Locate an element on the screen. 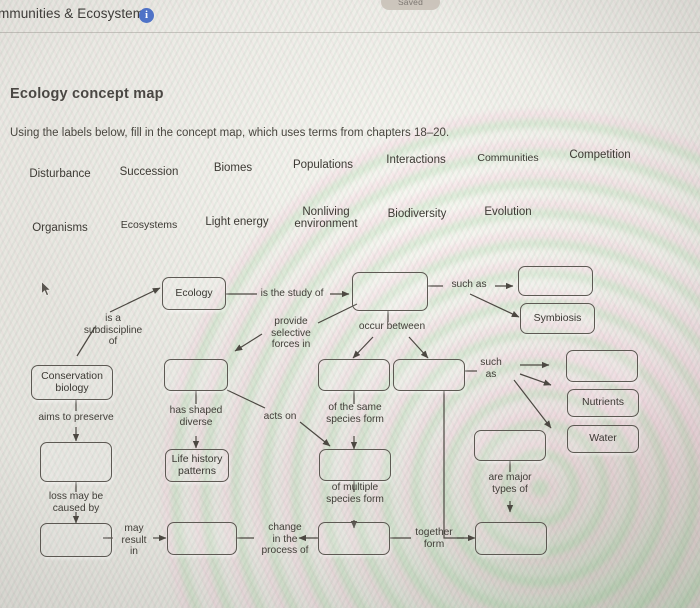  node-blank-loss-caused-by is located at coordinates (76, 540).